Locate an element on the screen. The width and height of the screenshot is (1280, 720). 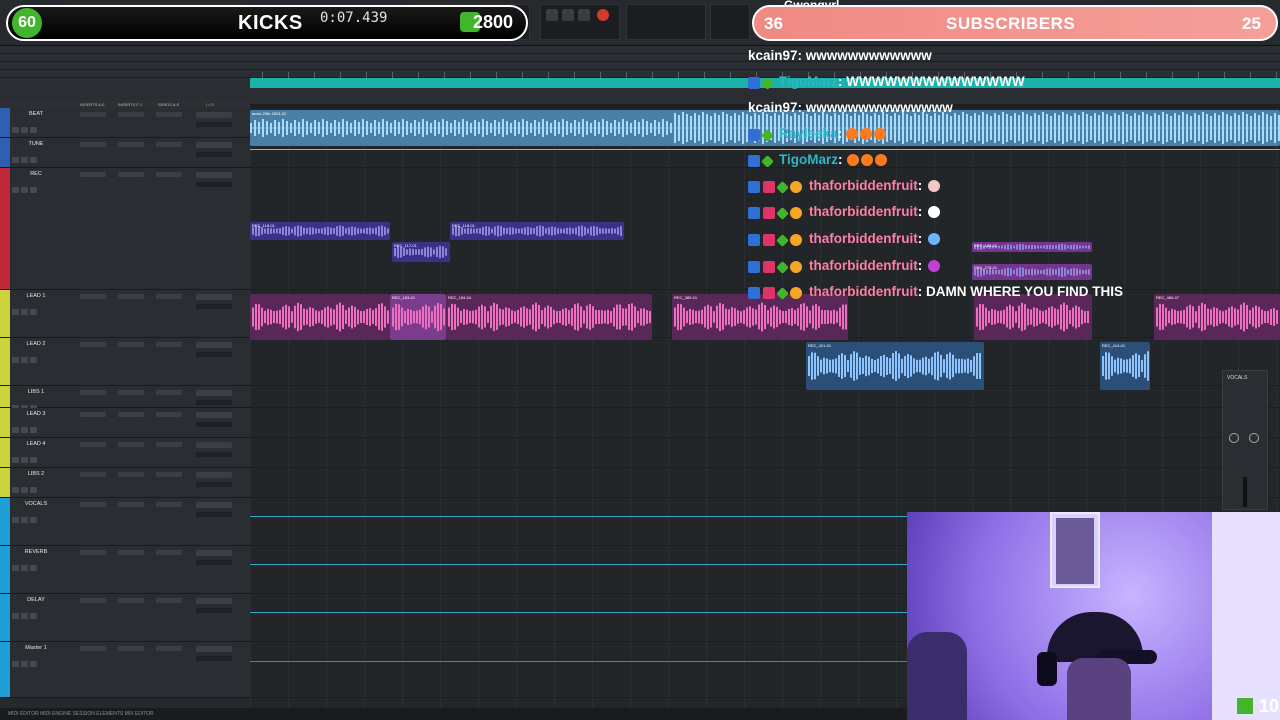
pan-knob-right is located at coordinates (1254, 438).